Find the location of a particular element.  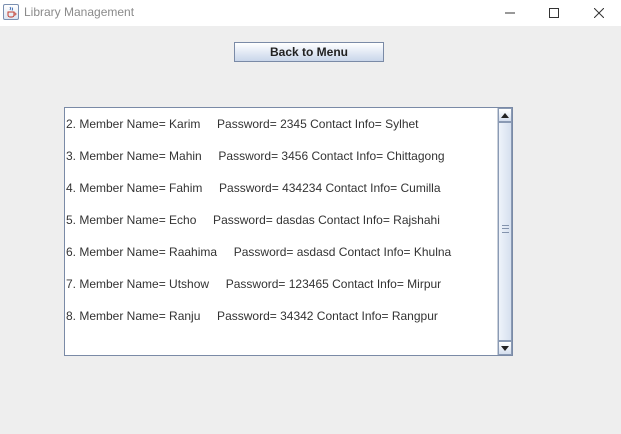

scroll-down-button is located at coordinates (505, 348).